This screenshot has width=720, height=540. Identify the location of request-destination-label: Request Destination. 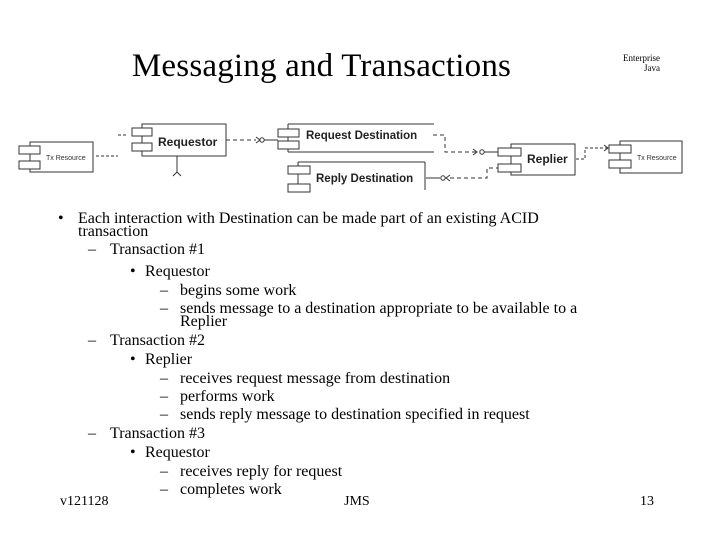
(361, 136).